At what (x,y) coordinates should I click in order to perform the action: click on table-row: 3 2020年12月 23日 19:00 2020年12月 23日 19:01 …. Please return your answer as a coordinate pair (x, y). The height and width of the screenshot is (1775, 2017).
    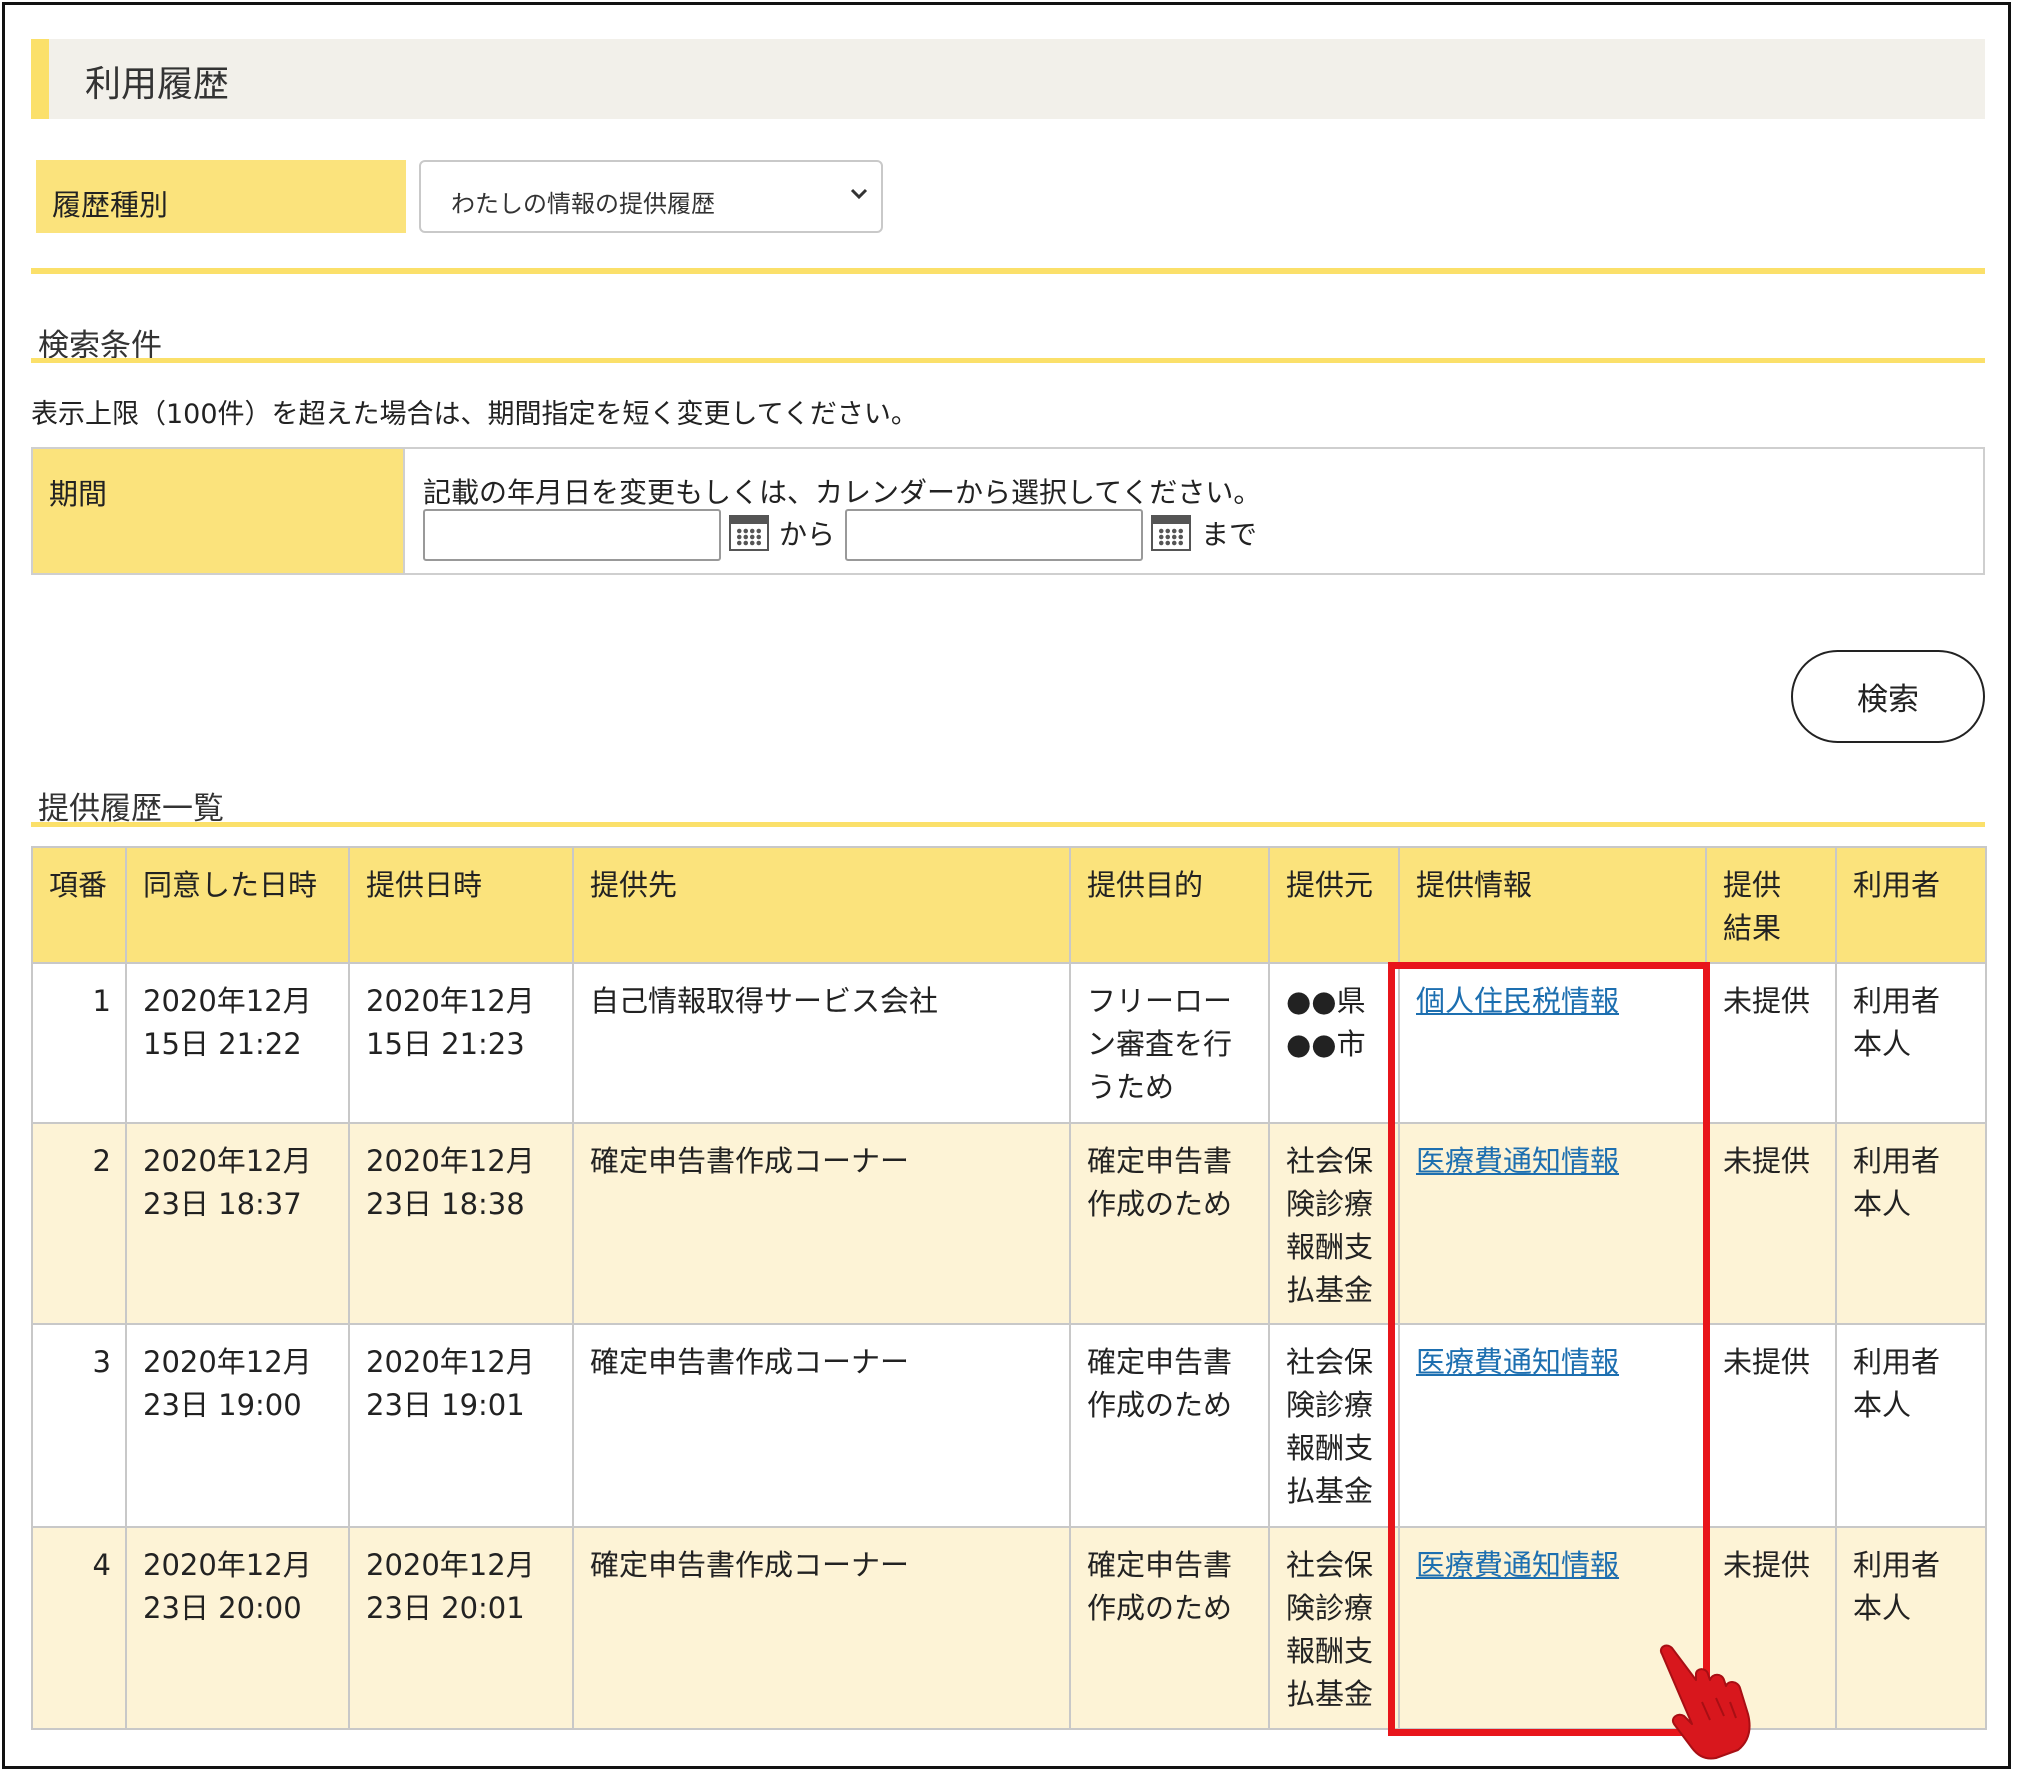
    Looking at the image, I should click on (1009, 1425).